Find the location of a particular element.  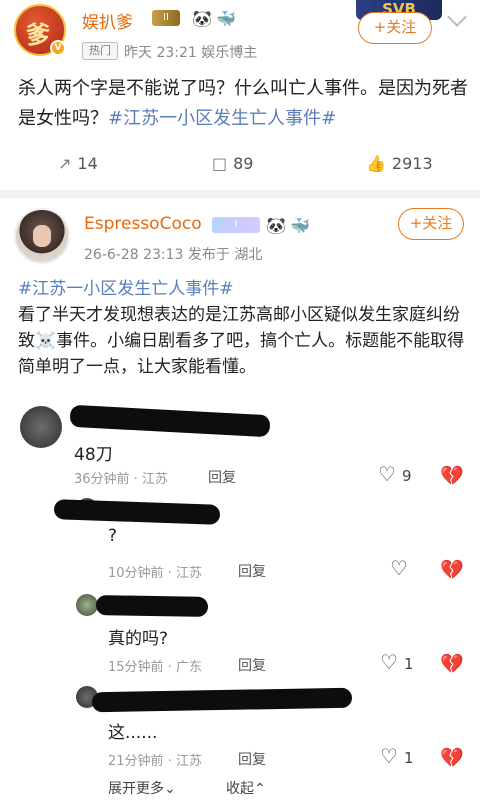

level-badge: II is located at coordinates (166, 18).